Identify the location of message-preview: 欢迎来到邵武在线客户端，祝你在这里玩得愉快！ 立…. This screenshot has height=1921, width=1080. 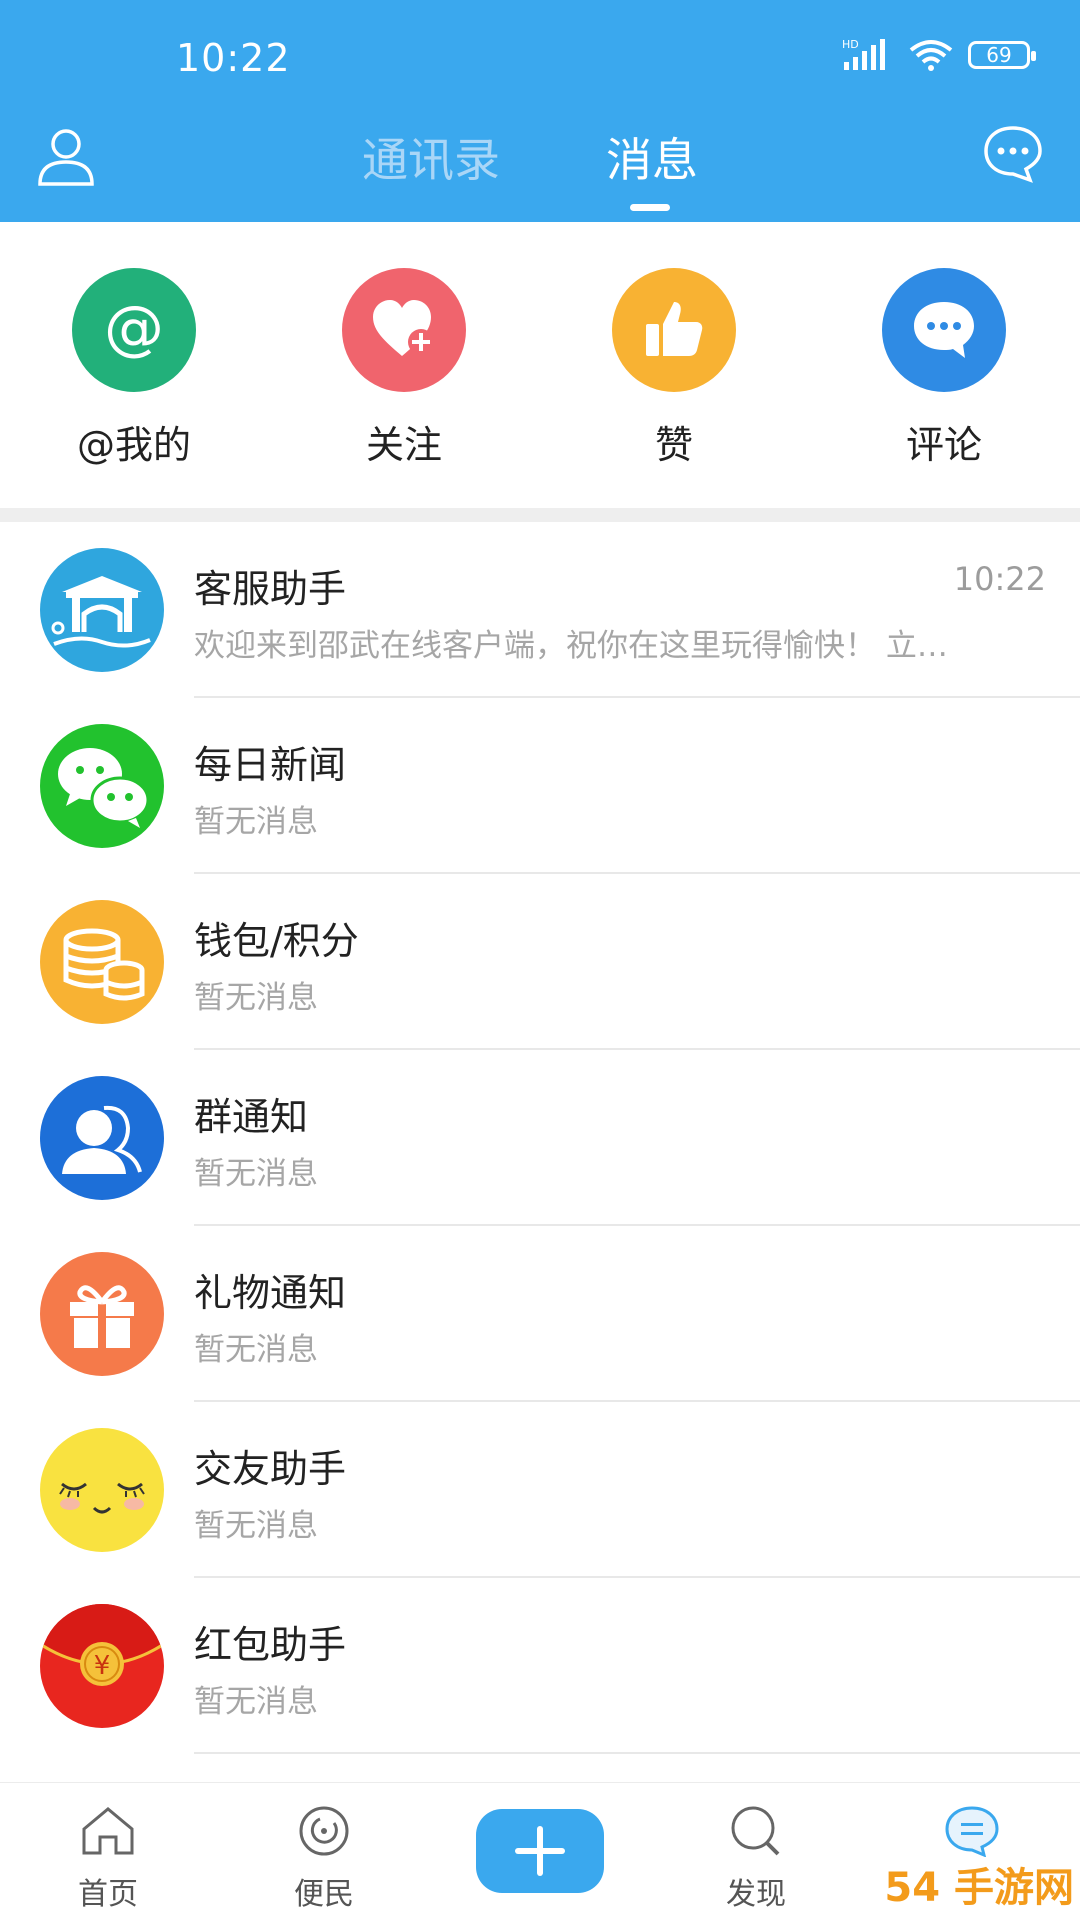
(571, 646).